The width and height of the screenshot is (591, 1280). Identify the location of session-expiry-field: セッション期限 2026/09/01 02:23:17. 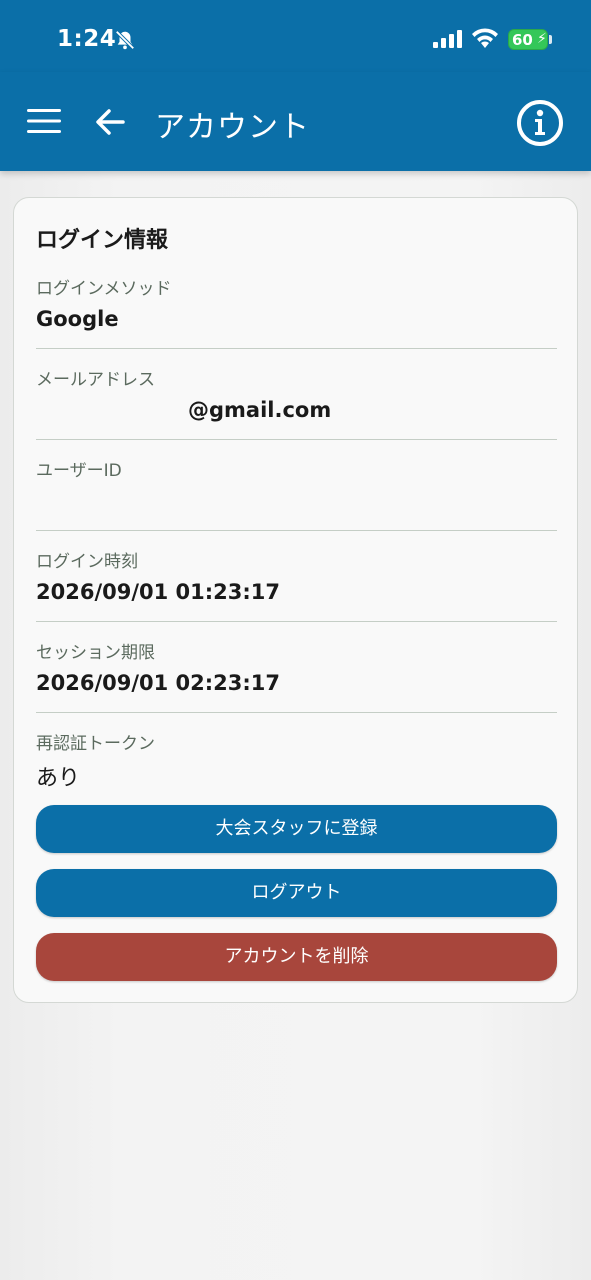
(296, 666).